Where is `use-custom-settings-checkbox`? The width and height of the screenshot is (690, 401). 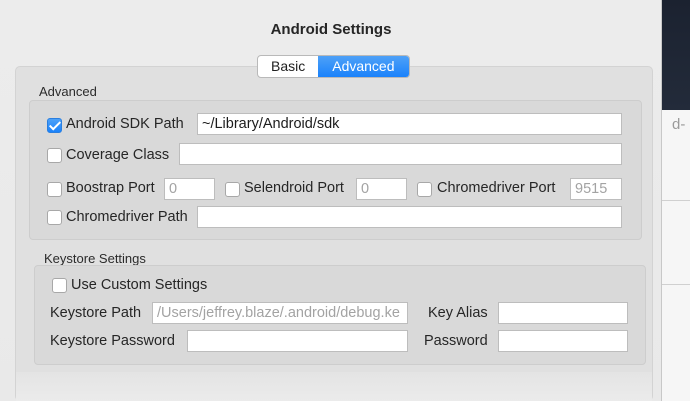
use-custom-settings-checkbox is located at coordinates (59, 285).